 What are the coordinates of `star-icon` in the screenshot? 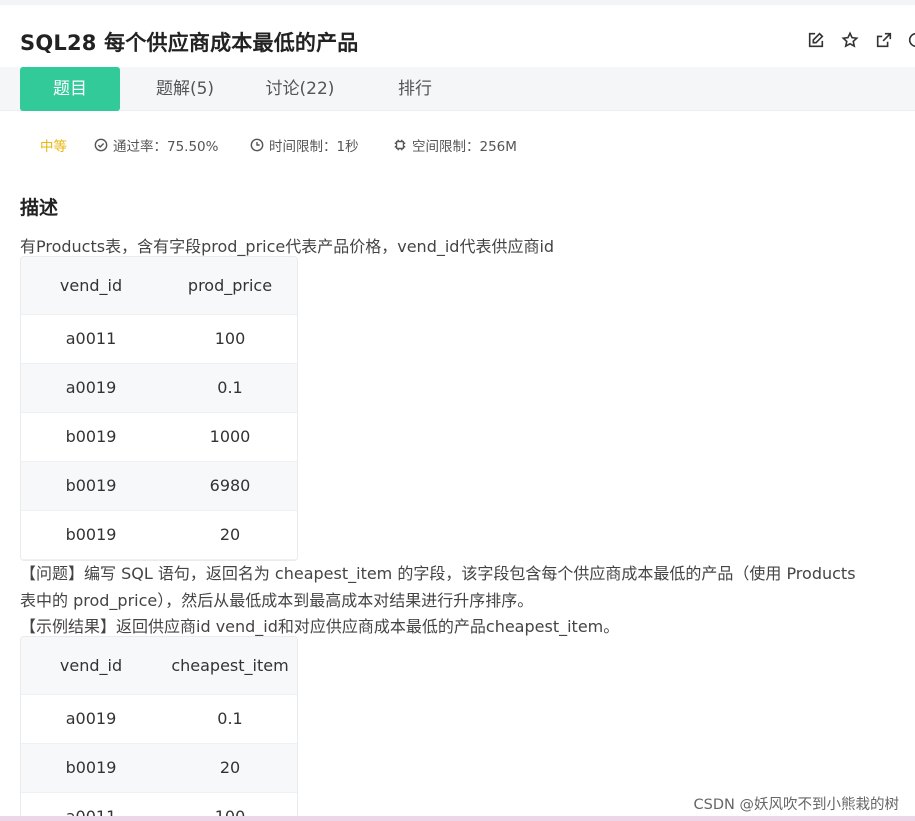 It's located at (850, 40).